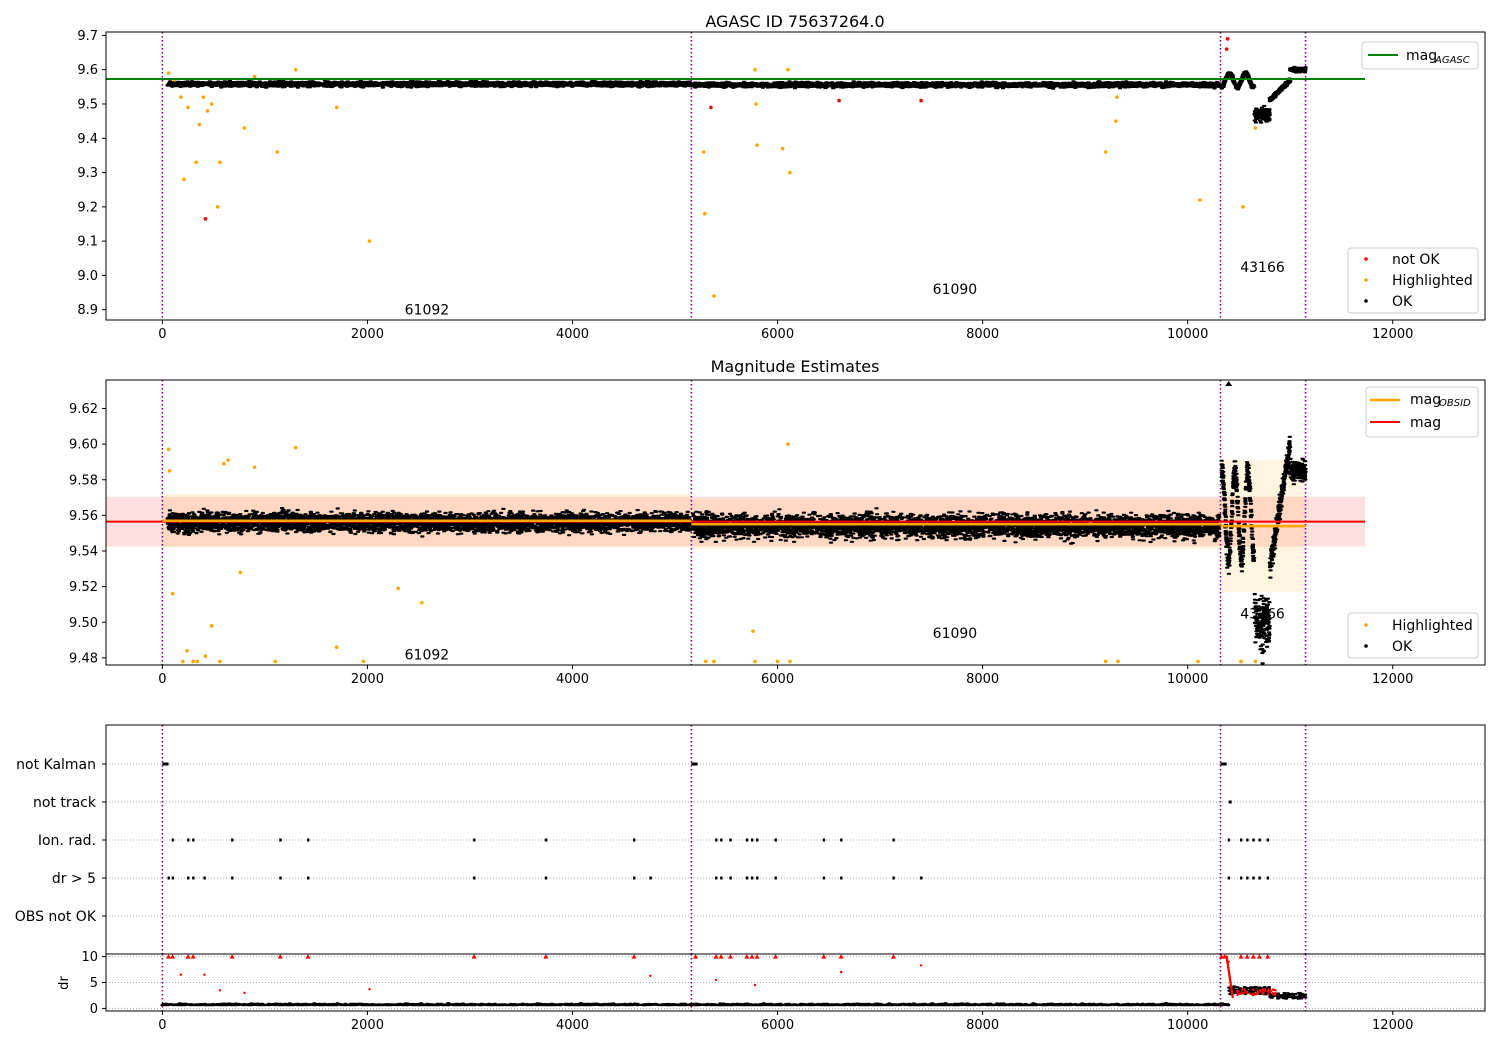 The width and height of the screenshot is (1500, 1050). Describe the element at coordinates (87, 139) in the screenshot. I see `y-tick-label: 9.4` at that location.